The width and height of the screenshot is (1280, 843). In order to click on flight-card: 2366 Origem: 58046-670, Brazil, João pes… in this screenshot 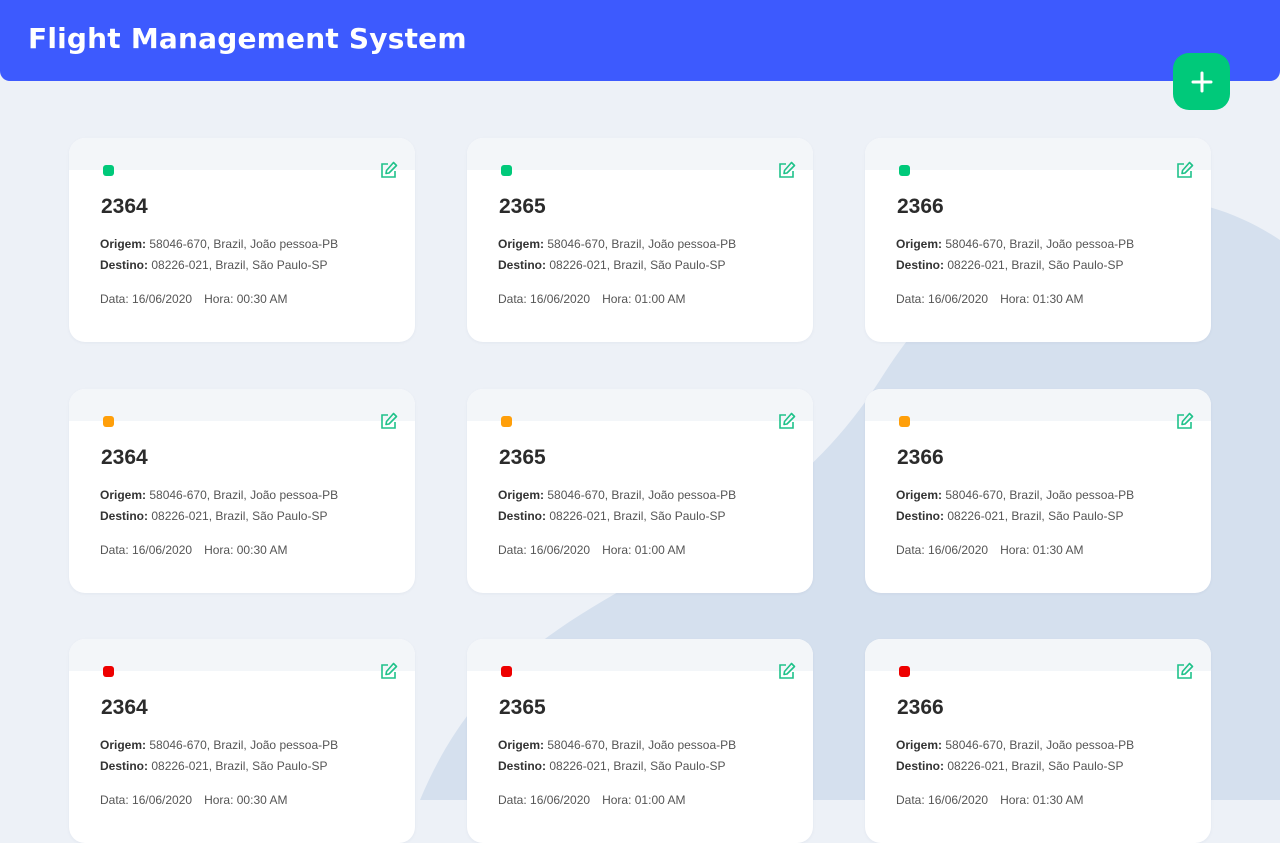, I will do `click(1038, 491)`.